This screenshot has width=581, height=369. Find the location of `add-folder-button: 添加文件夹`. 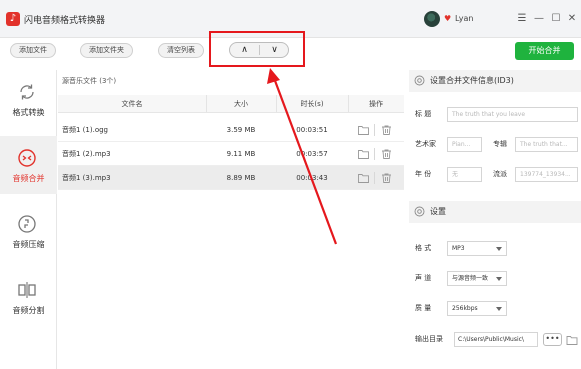

add-folder-button: 添加文件夹 is located at coordinates (106, 50).